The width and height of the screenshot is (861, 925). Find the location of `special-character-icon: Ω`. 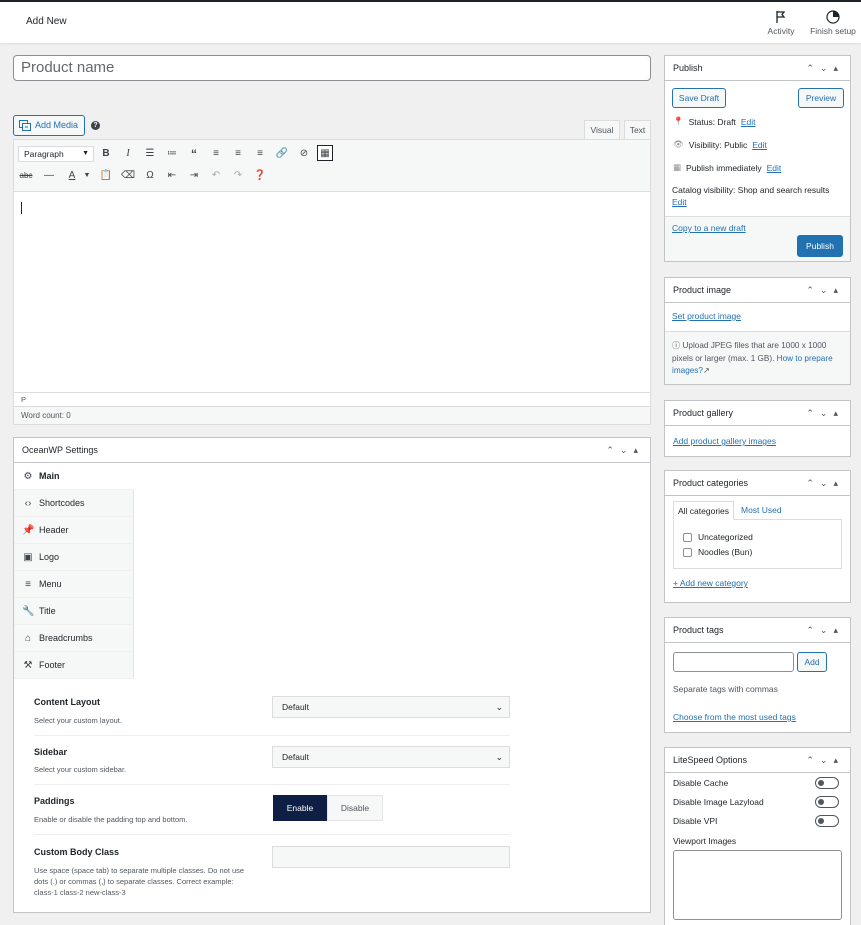

special-character-icon: Ω is located at coordinates (150, 176).